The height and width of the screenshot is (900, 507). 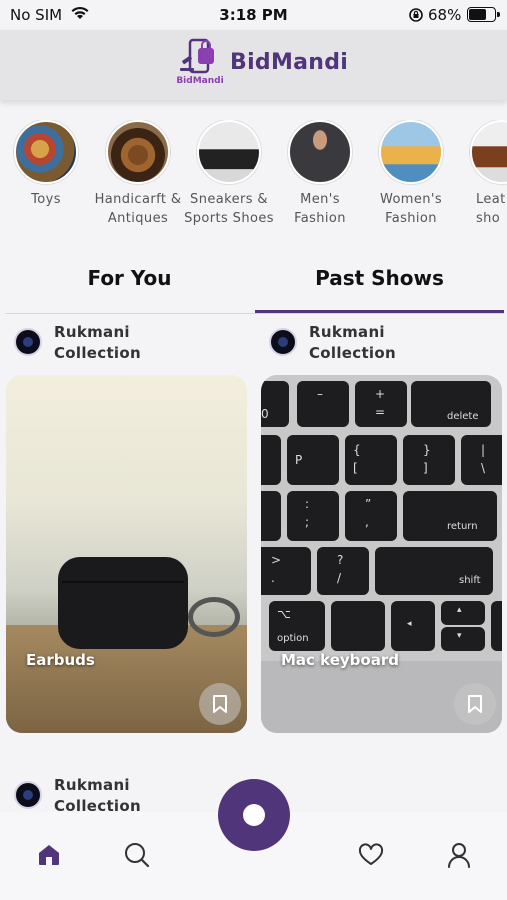 I want to click on feed-tabs: For You Past Shows, so click(x=254, y=286).